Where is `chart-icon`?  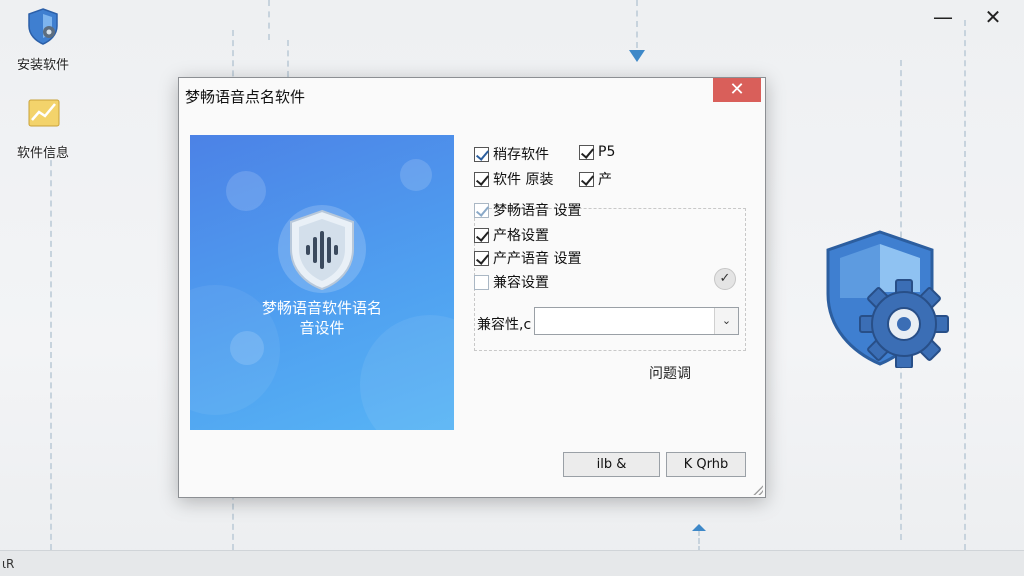
chart-icon is located at coordinates (44, 113).